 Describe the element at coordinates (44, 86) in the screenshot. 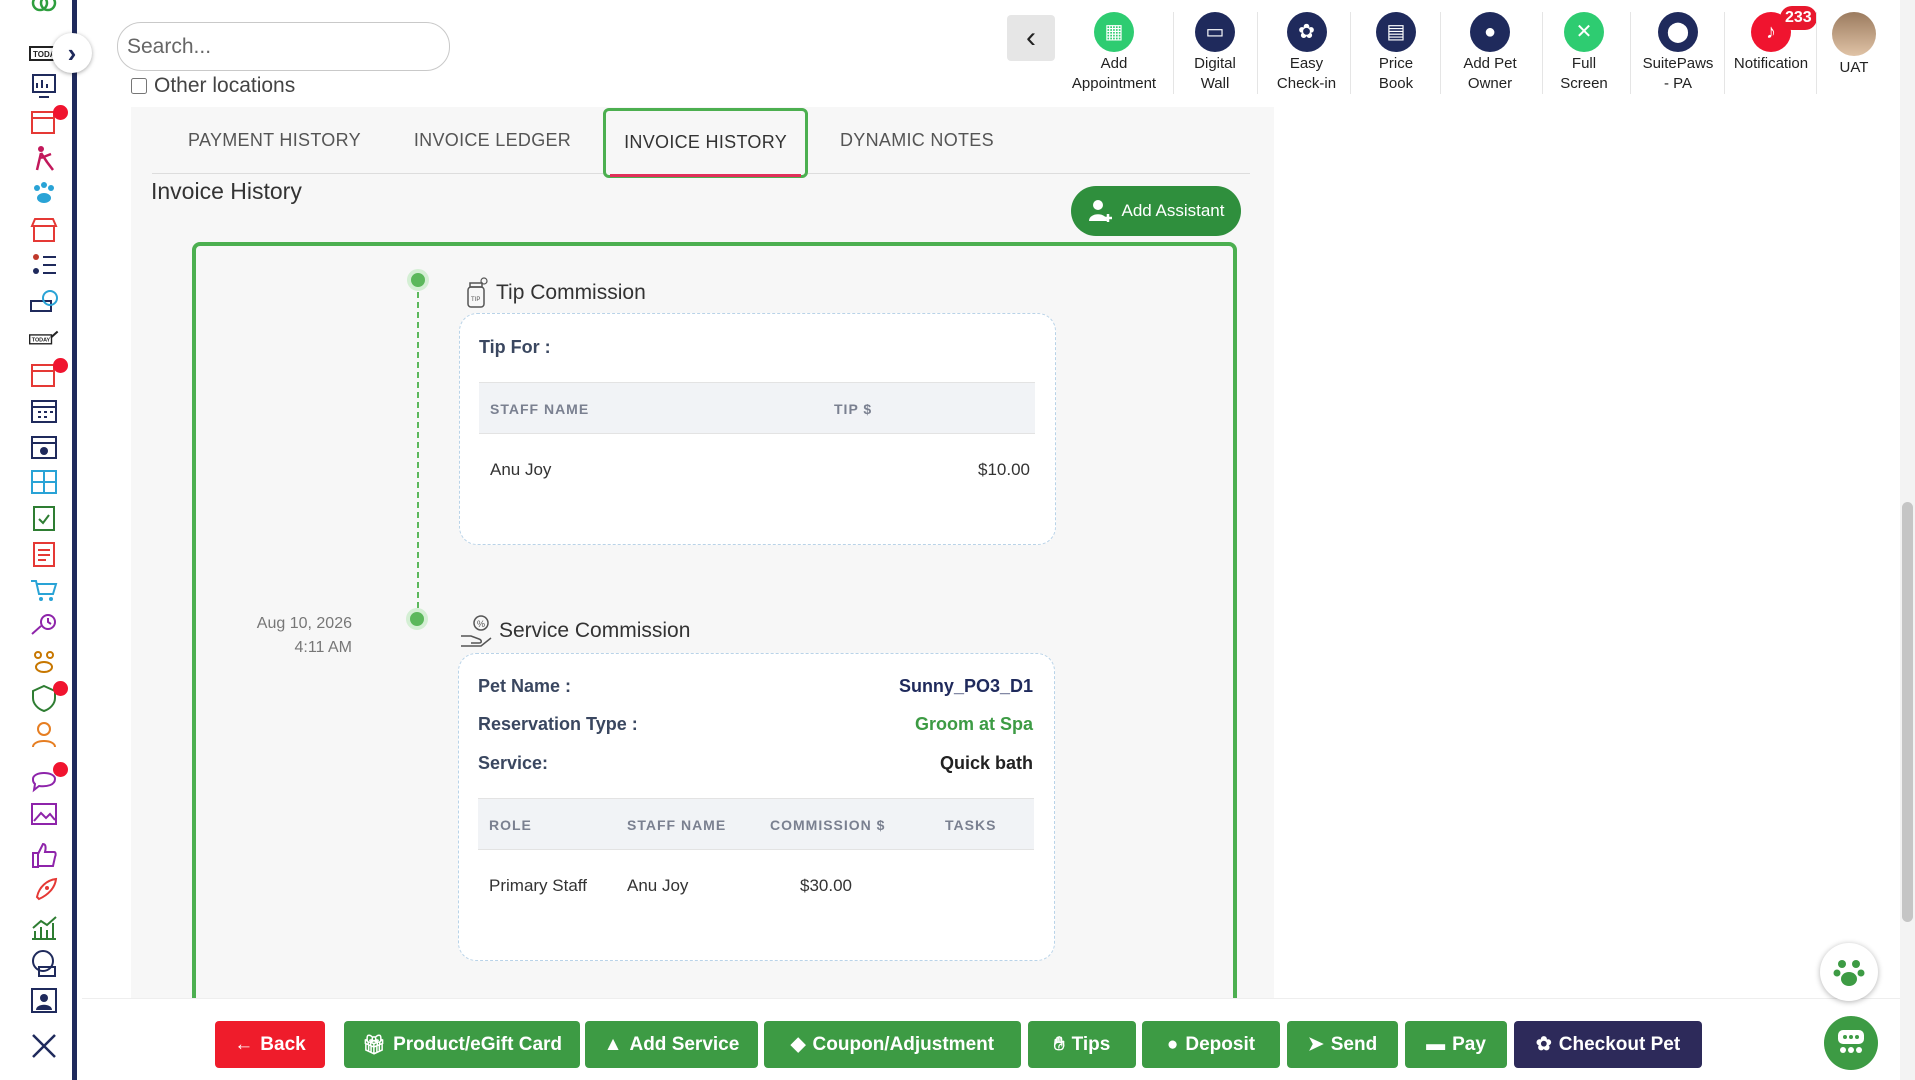

I see `dashboard-icon` at that location.